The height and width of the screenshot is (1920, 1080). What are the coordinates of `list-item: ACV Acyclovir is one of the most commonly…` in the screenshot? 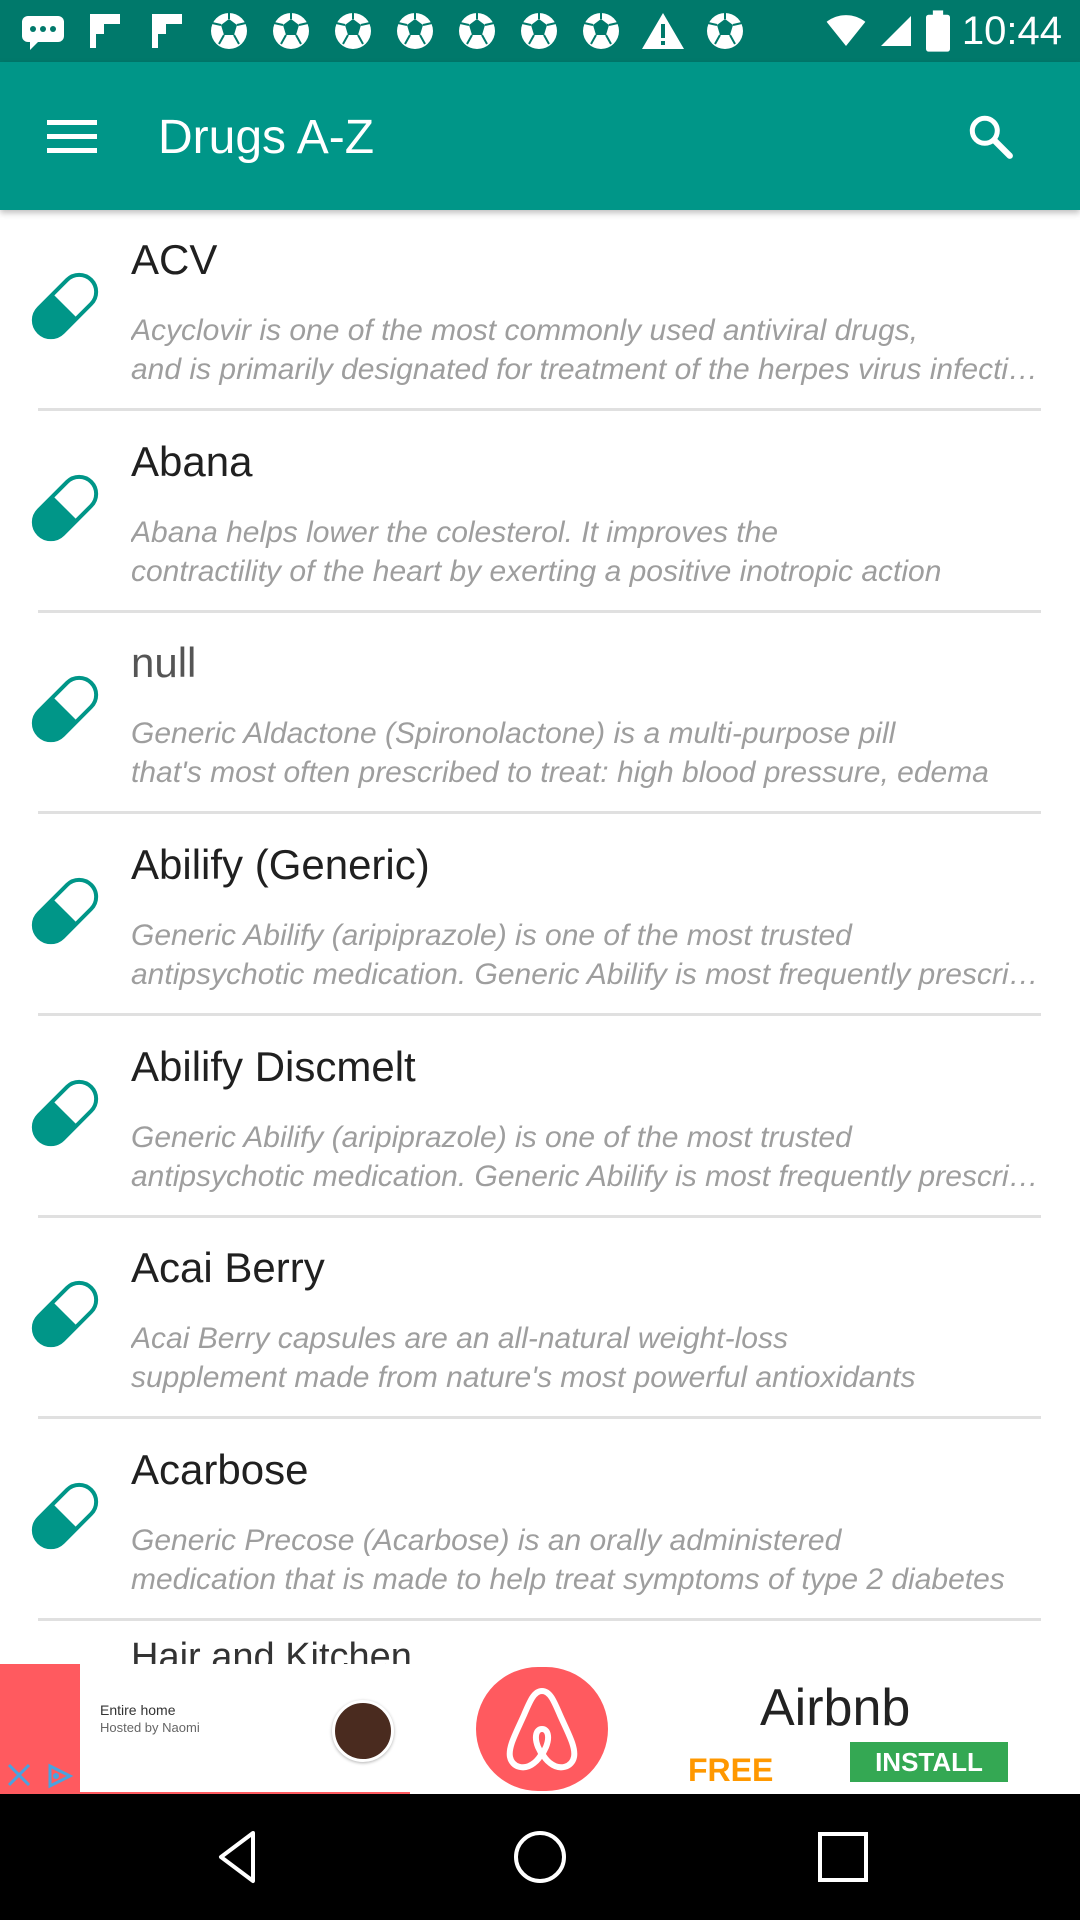 It's located at (540, 310).